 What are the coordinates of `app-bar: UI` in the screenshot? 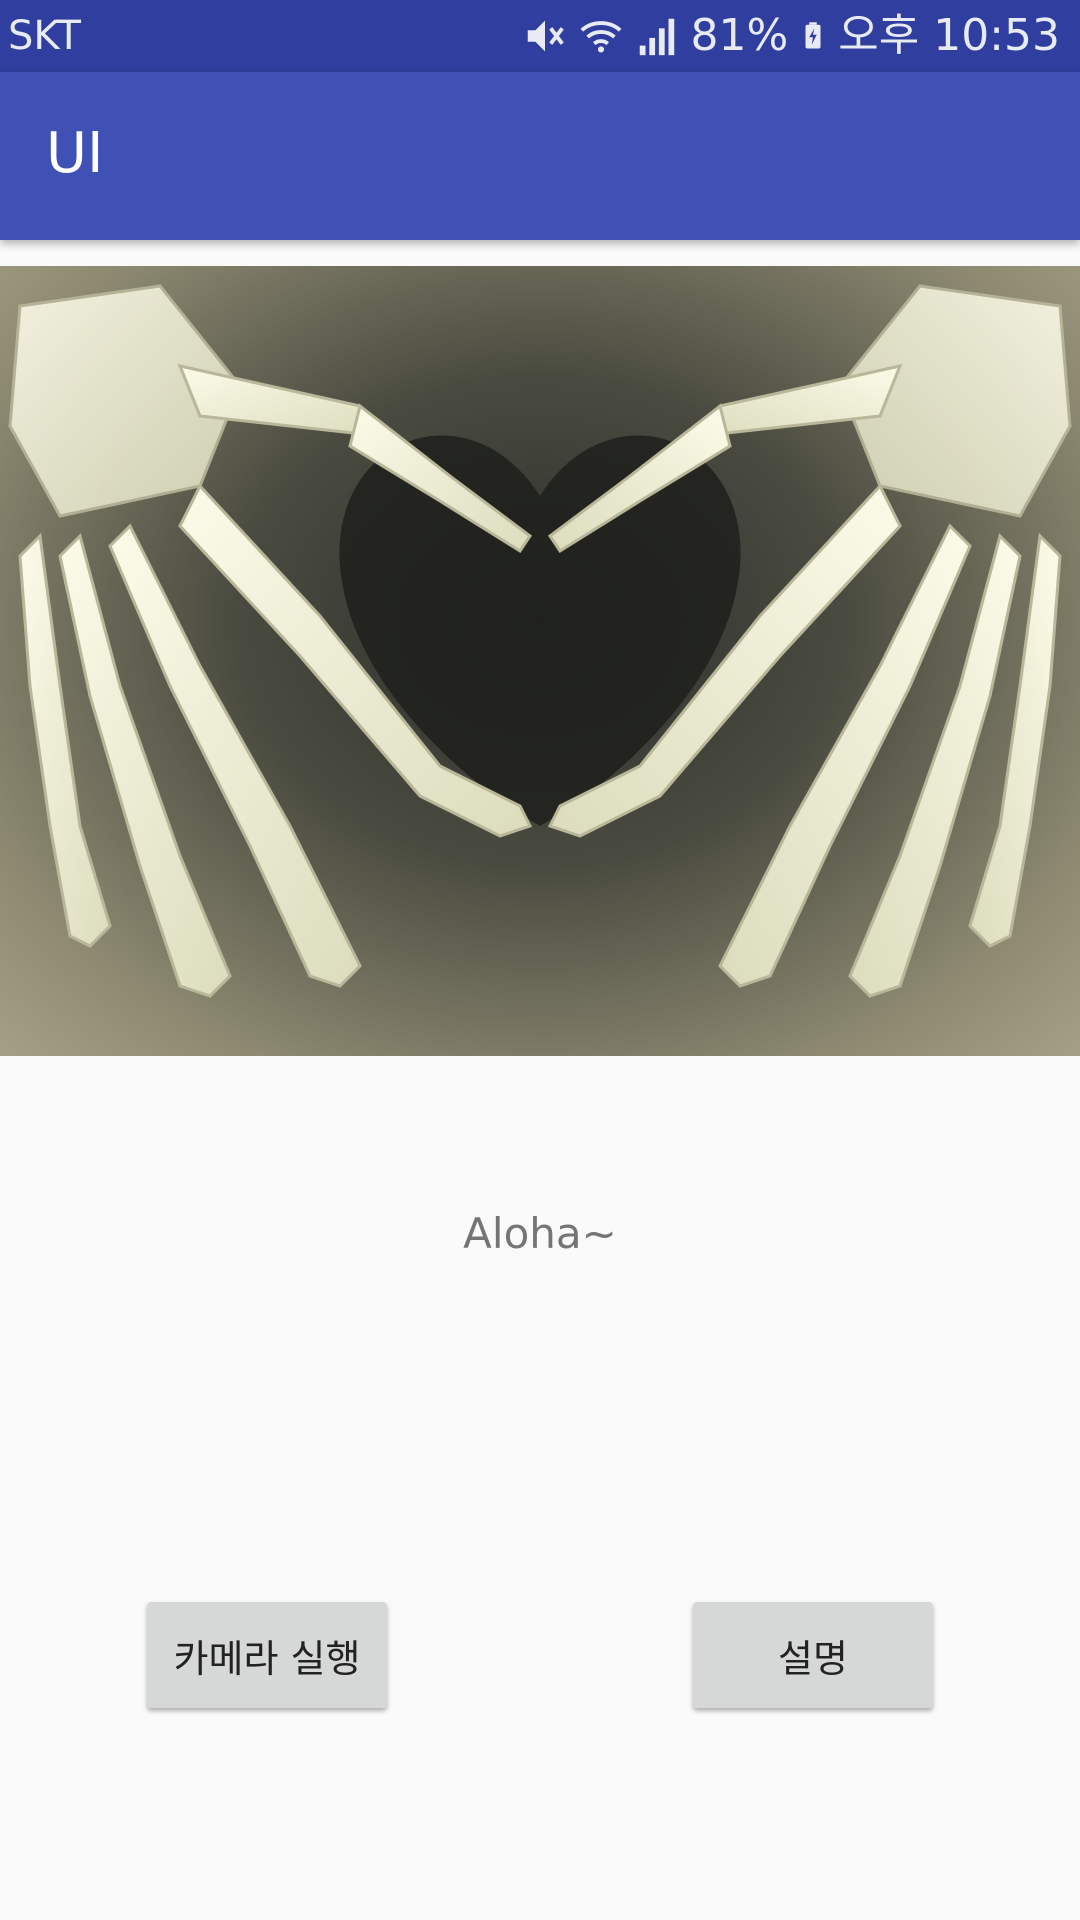 It's located at (540, 156).